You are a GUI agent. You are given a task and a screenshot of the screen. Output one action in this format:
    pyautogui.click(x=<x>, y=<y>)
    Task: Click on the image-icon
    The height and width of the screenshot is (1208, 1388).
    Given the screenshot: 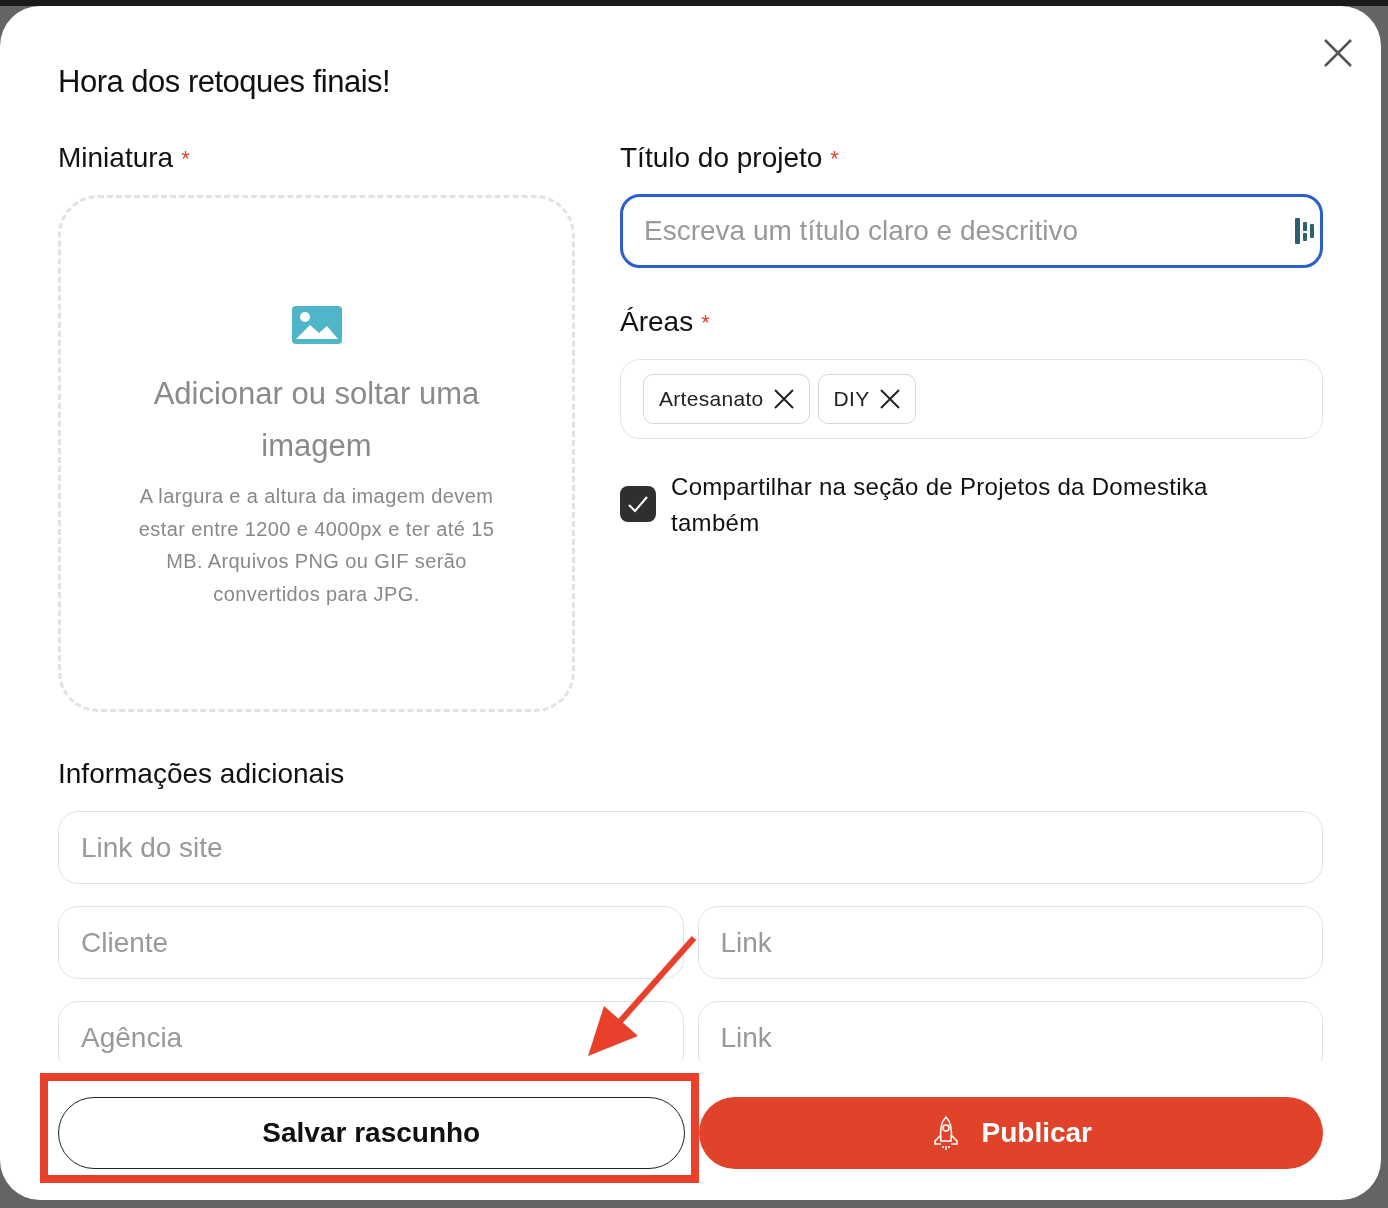 What is the action you would take?
    pyautogui.click(x=316, y=325)
    